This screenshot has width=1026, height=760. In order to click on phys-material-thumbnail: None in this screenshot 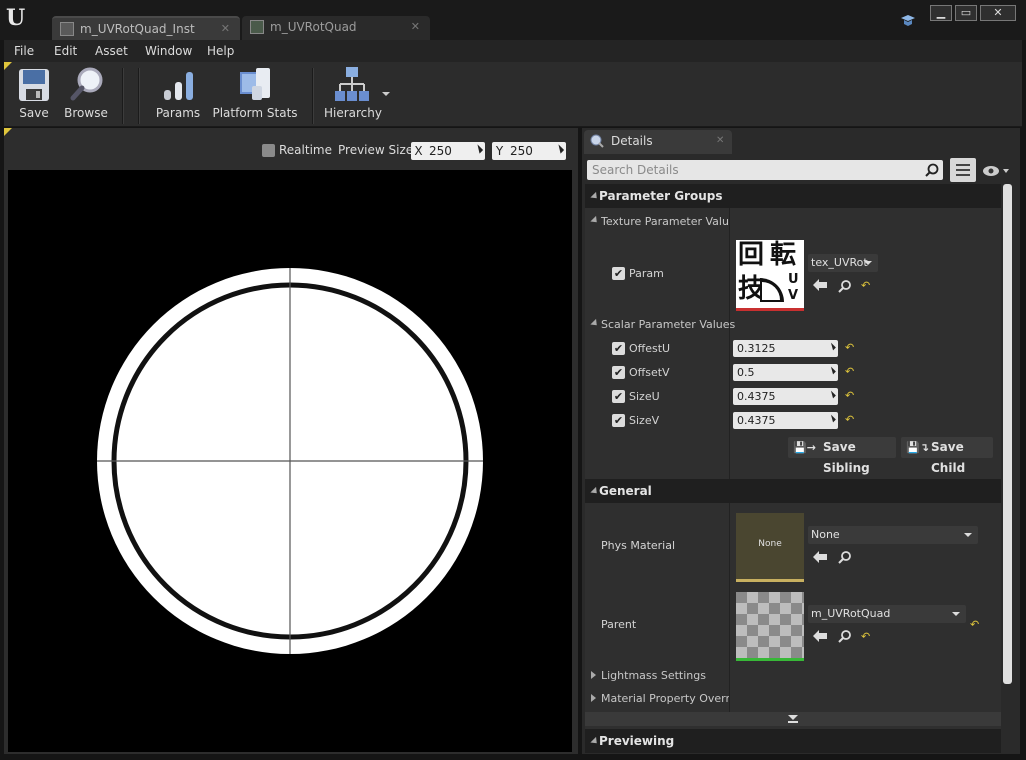, I will do `click(770, 547)`.